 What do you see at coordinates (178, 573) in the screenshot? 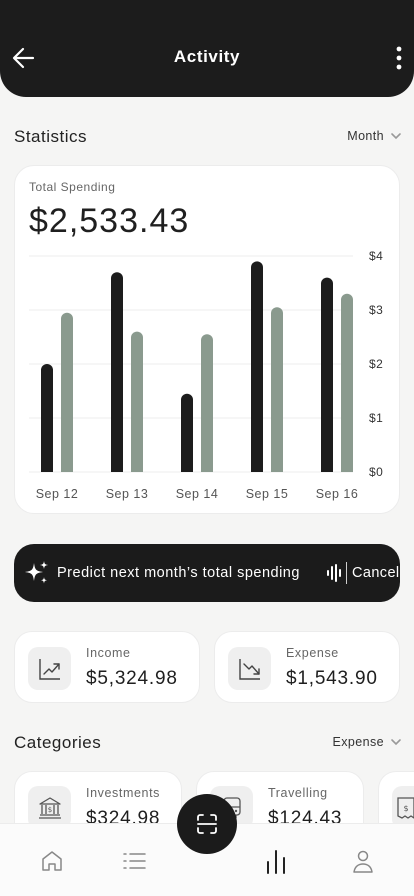
I see `predict-text: Predict next month’s total spending` at bounding box center [178, 573].